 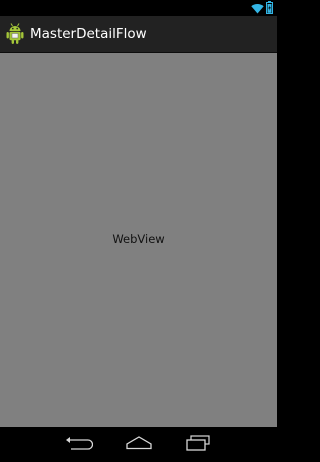 I want to click on status-bar, so click(x=138, y=8).